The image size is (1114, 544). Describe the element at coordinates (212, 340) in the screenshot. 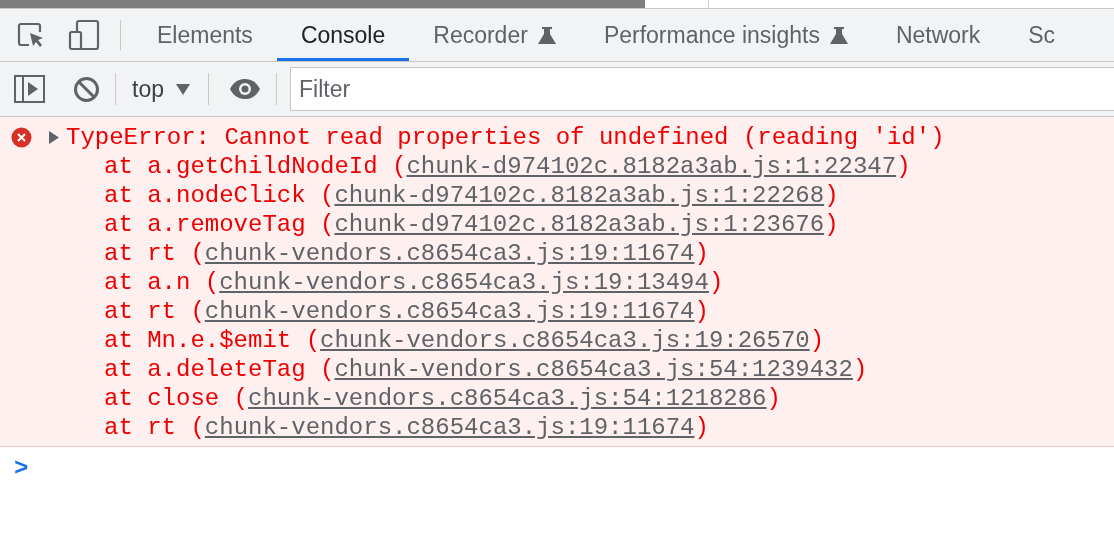

I see `stack-frame-text: at Mn.e.$emit (` at that location.